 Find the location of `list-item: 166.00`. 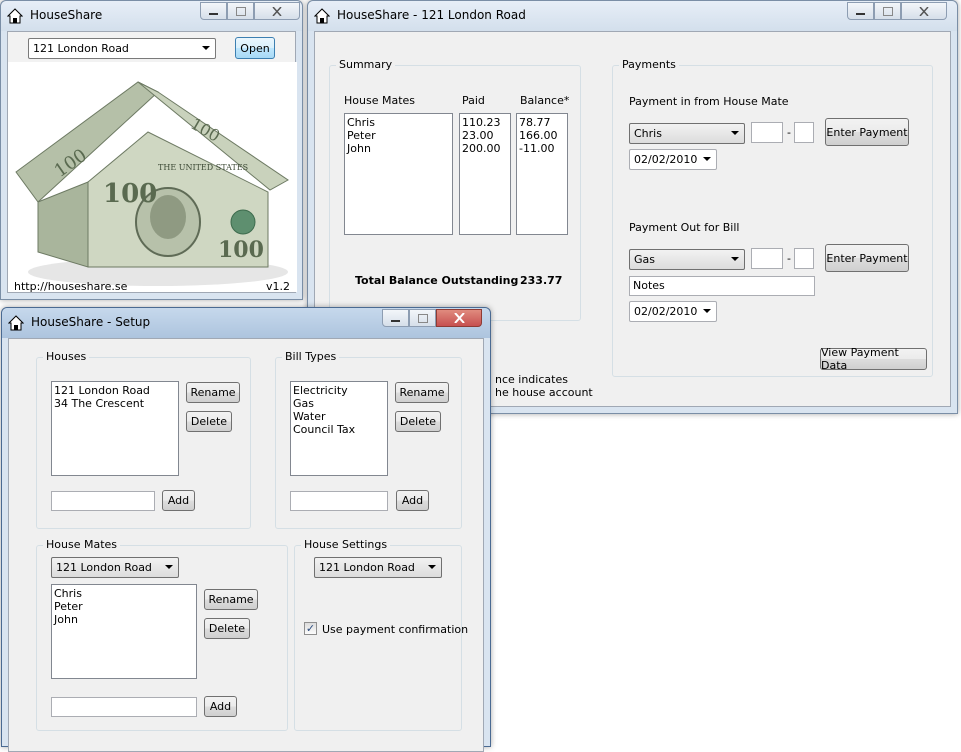

list-item: 166.00 is located at coordinates (542, 135).